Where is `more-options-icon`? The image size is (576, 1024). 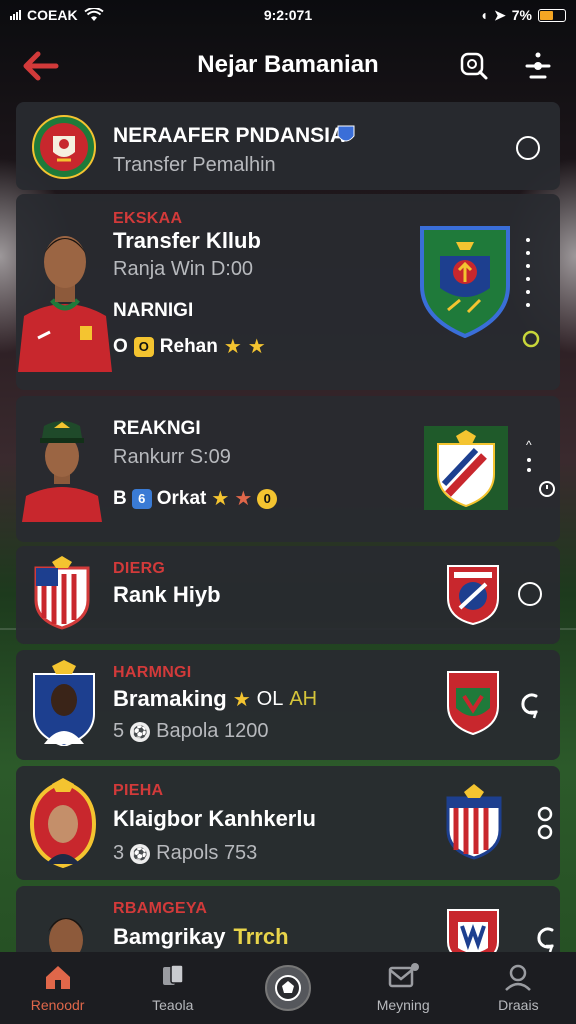 more-options-icon is located at coordinates (545, 824).